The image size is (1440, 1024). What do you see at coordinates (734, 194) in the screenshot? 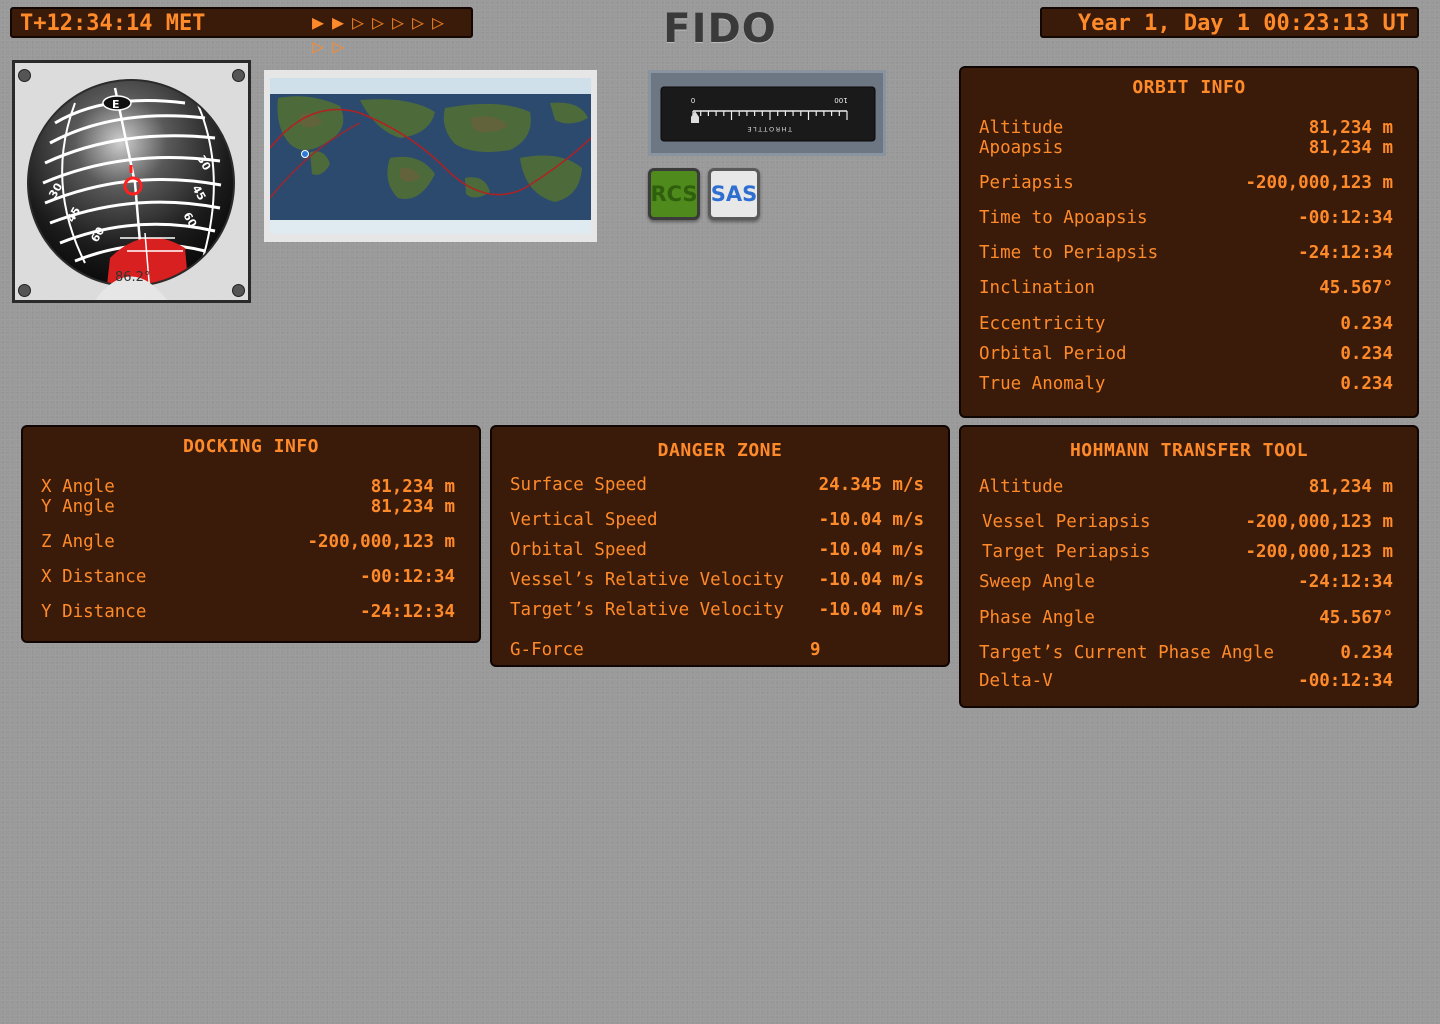
I see `sas-toggle-button: SAS` at bounding box center [734, 194].